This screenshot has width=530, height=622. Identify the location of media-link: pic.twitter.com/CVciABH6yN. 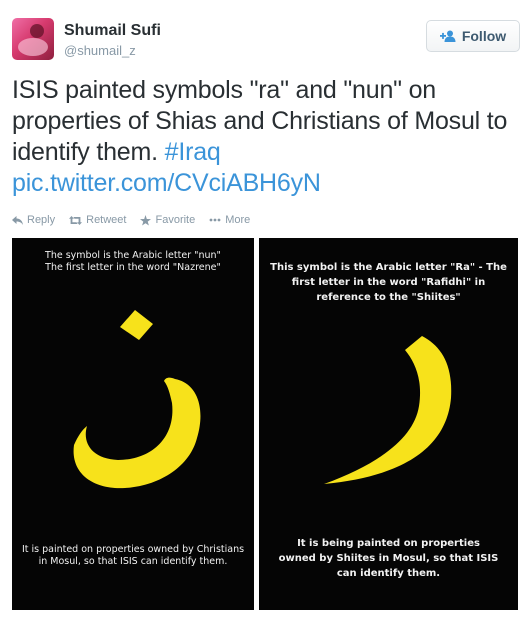
(166, 183).